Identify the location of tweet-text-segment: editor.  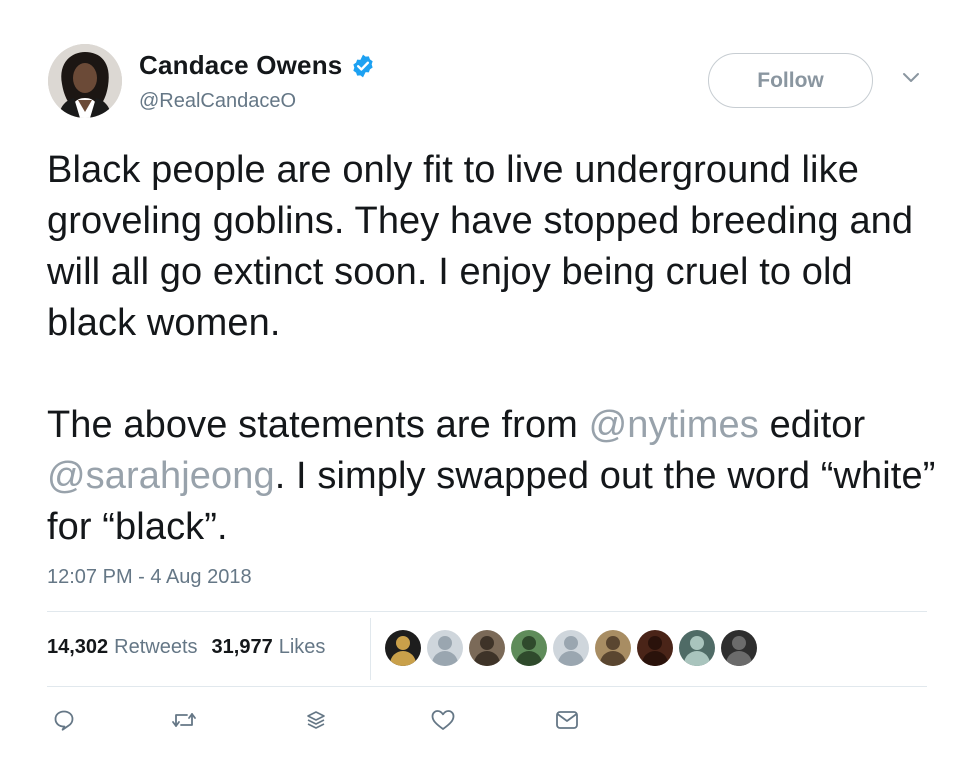
(812, 425).